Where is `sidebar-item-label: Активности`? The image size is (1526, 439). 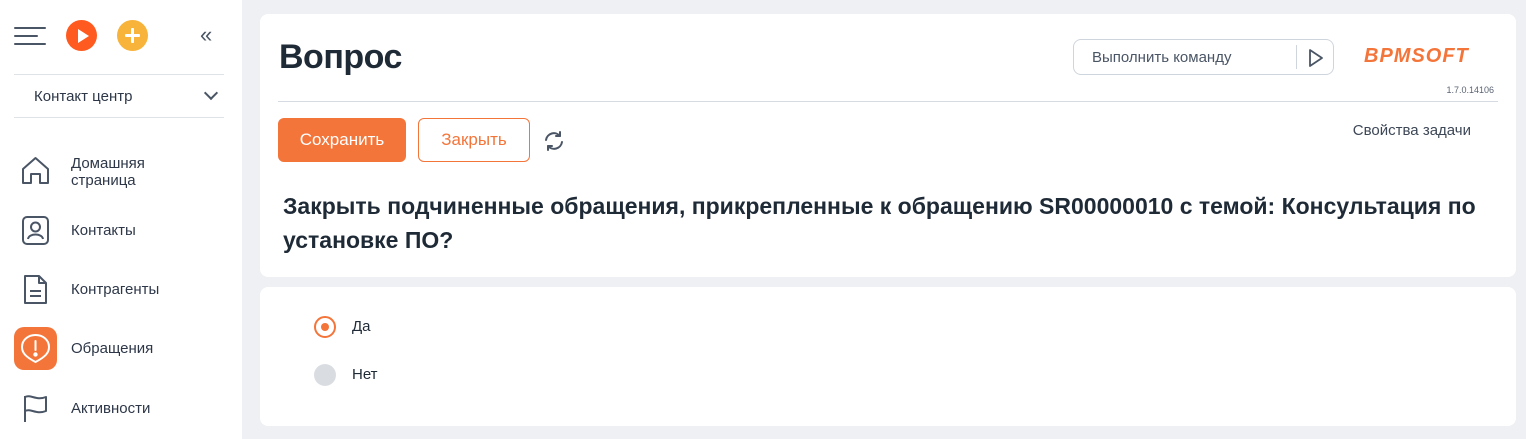 sidebar-item-label: Активности is located at coordinates (111, 408).